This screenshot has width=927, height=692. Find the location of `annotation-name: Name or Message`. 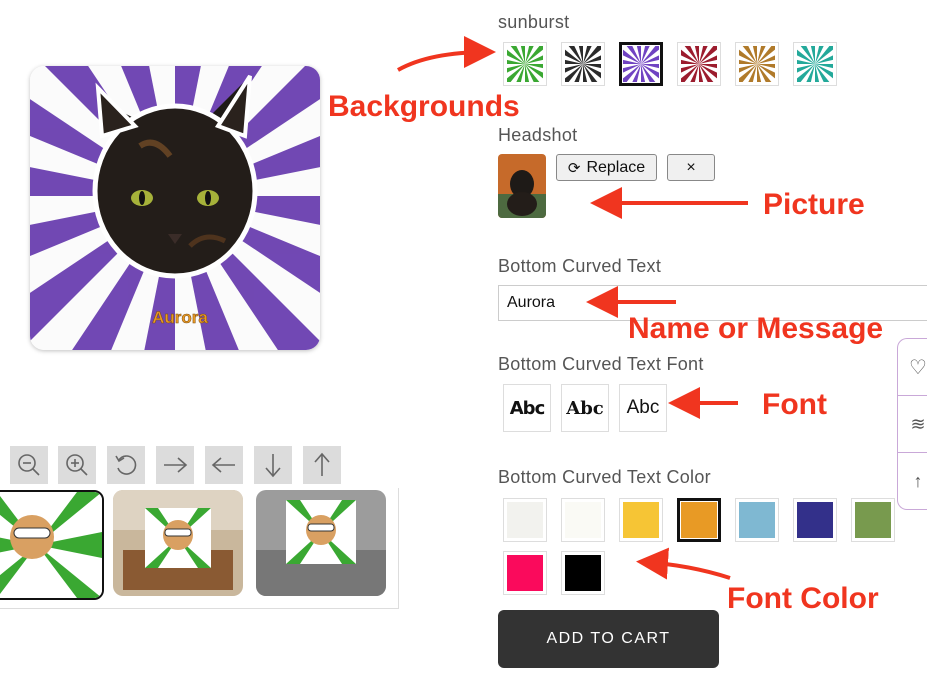

annotation-name: Name or Message is located at coordinates (756, 328).